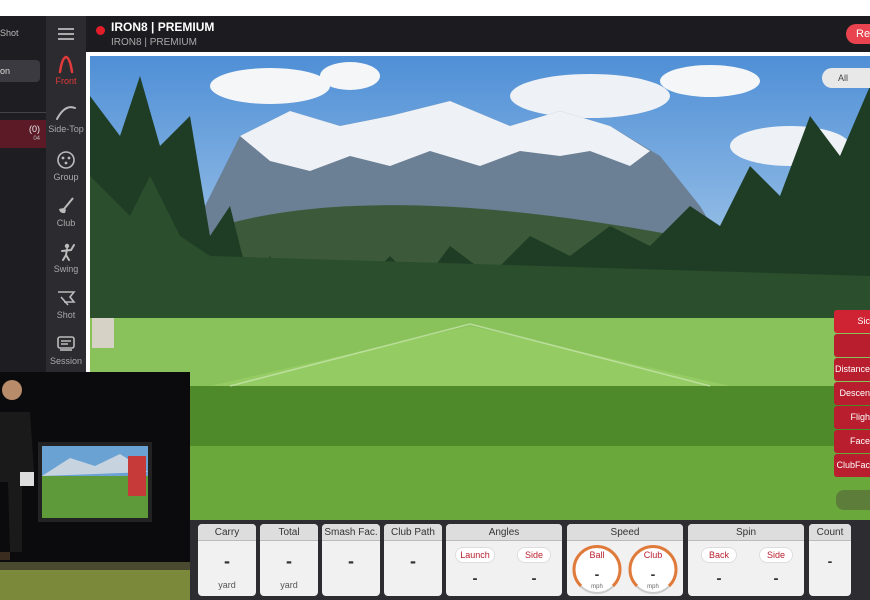 This screenshot has height=600, width=870. What do you see at coordinates (776, 578) in the screenshot?
I see `side-spin-value: -` at bounding box center [776, 578].